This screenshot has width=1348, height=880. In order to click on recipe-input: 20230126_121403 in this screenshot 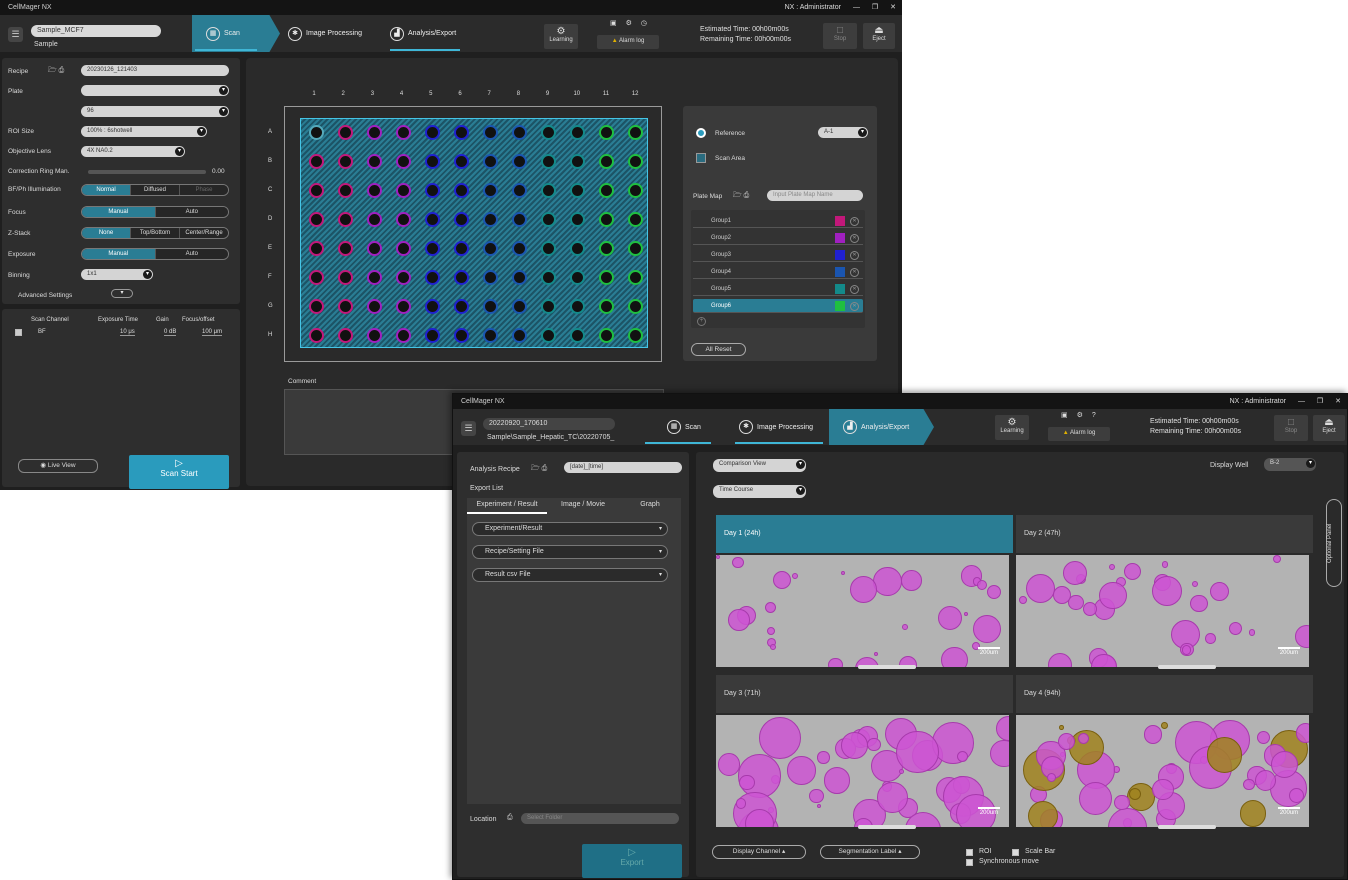, I will do `click(155, 70)`.